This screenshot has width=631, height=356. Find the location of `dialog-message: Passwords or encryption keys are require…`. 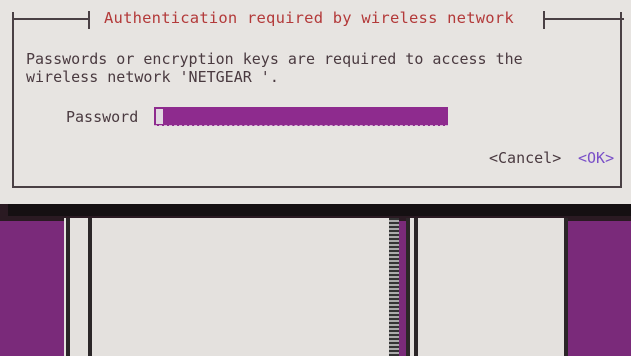

dialog-message: Passwords or encryption keys are require… is located at coordinates (321, 68).